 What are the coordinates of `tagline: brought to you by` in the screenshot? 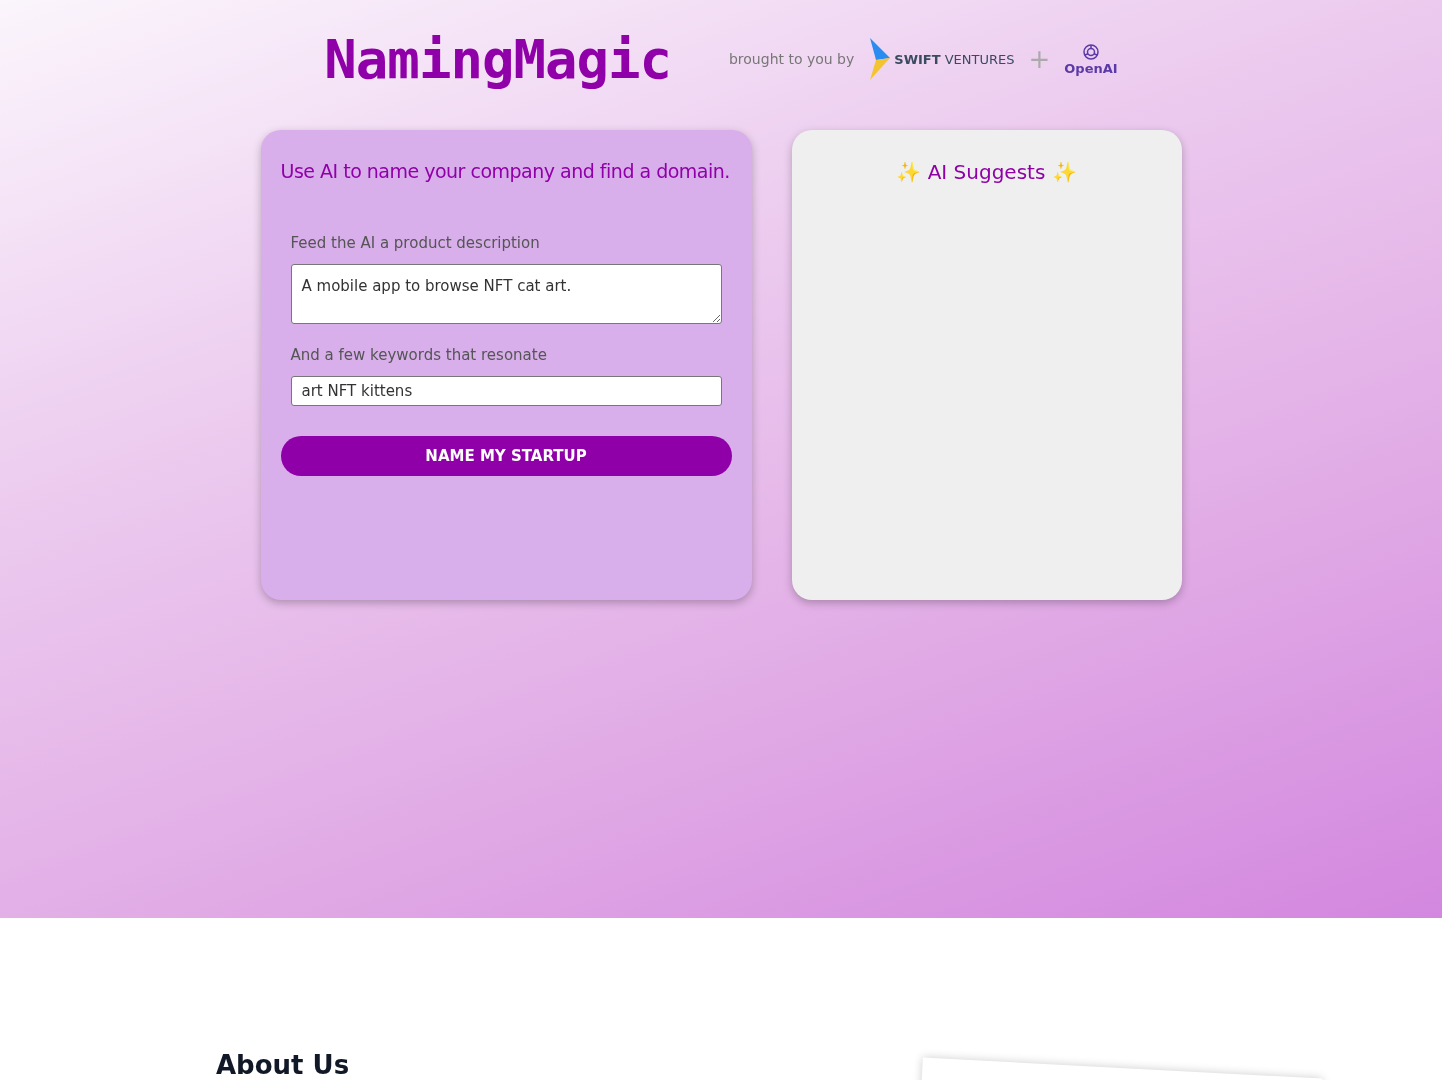 It's located at (791, 59).